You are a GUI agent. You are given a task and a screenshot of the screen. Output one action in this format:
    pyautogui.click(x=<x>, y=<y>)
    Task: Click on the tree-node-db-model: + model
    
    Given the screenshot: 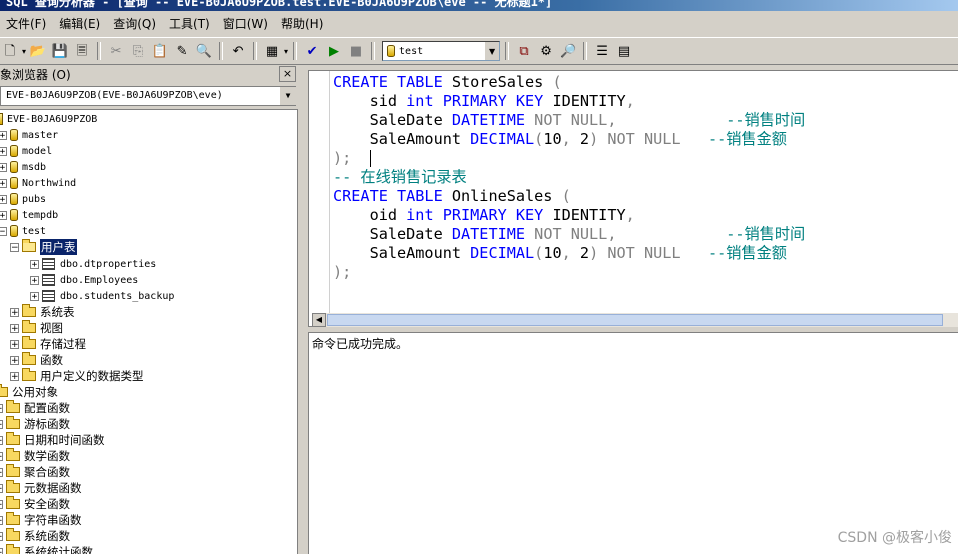 What is the action you would take?
    pyautogui.click(x=26, y=151)
    